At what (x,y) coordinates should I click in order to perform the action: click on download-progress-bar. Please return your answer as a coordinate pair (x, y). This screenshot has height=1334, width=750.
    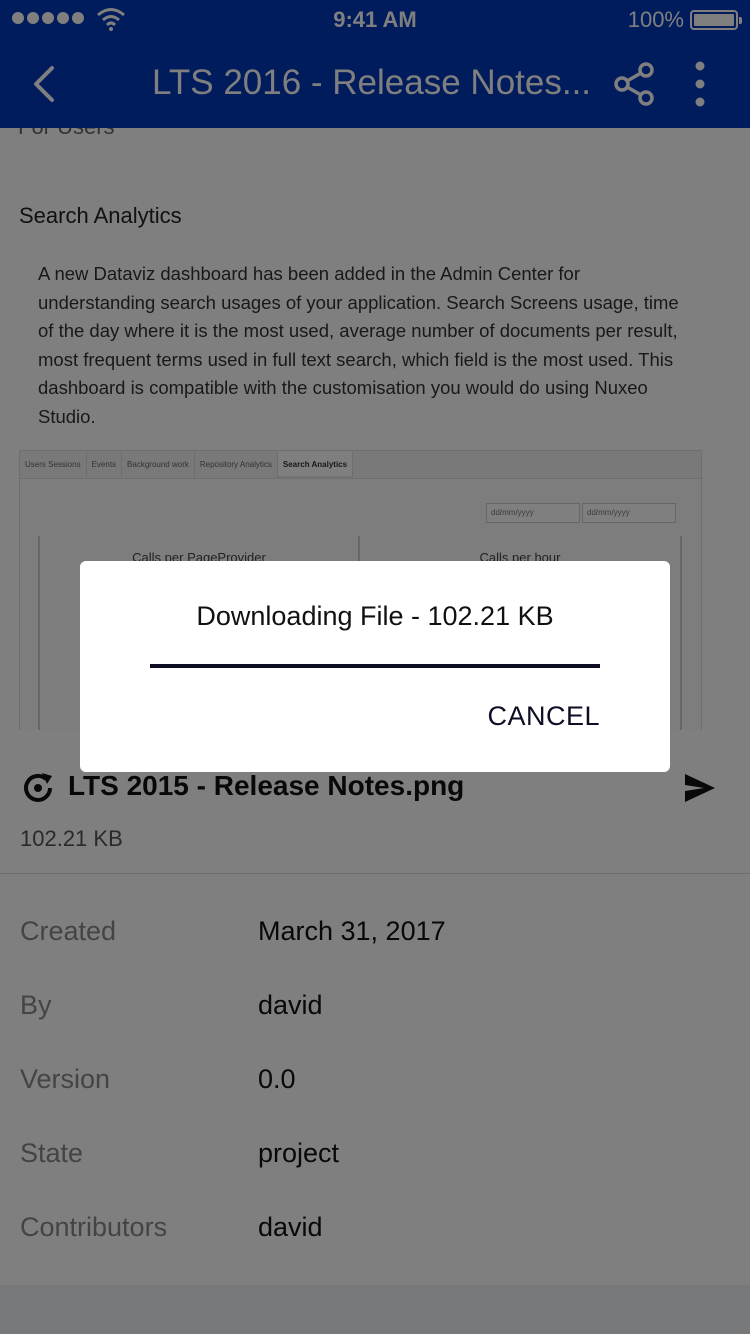
    Looking at the image, I should click on (375, 666).